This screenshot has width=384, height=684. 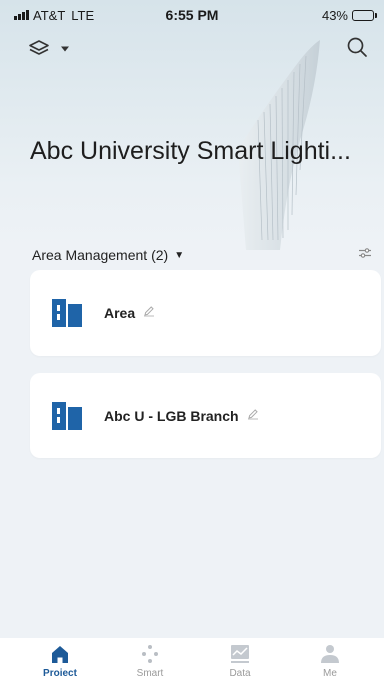 What do you see at coordinates (349, 15) in the screenshot?
I see `status-right: 43%` at bounding box center [349, 15].